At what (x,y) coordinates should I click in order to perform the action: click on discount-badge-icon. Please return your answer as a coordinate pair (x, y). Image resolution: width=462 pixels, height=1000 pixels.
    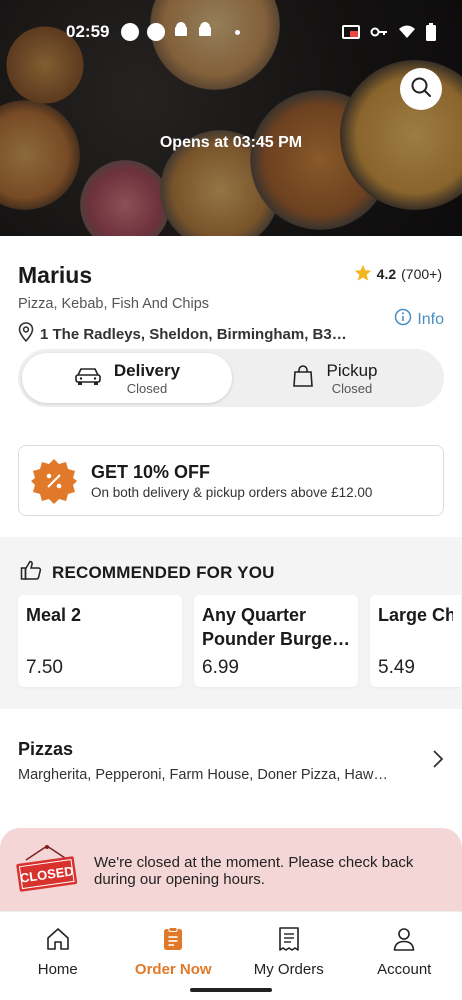
    Looking at the image, I should click on (54, 481).